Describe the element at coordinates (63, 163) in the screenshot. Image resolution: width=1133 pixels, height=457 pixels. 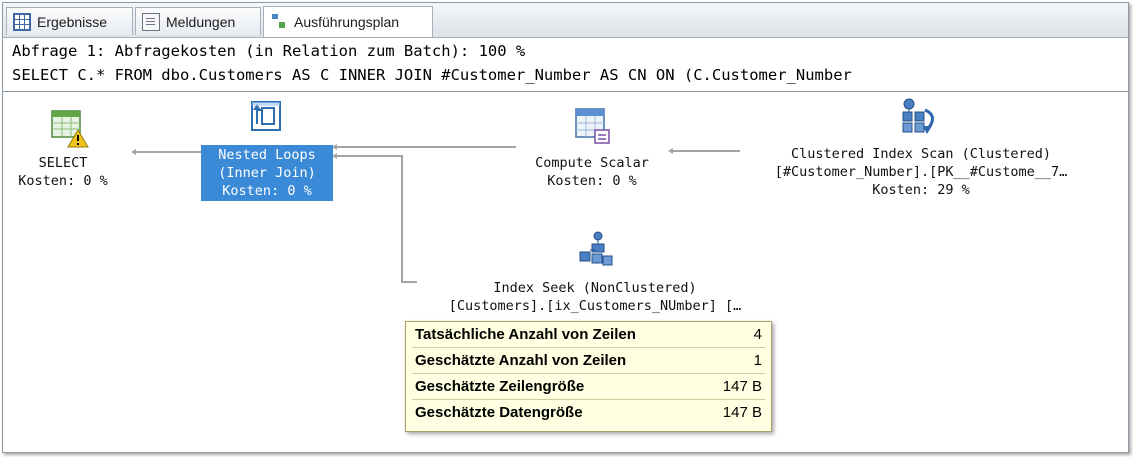
I see `select-operator-name: SELECT` at that location.